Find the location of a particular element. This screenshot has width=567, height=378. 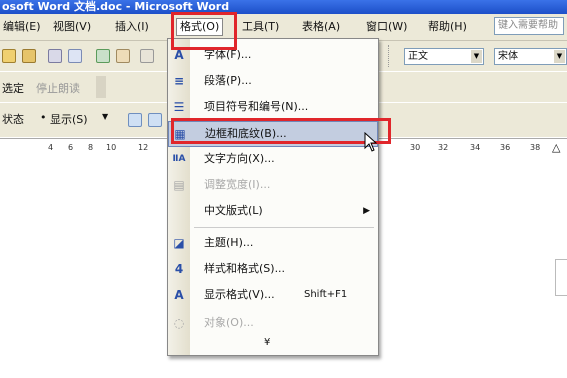

review-select-label: 选定 is located at coordinates (13, 88).